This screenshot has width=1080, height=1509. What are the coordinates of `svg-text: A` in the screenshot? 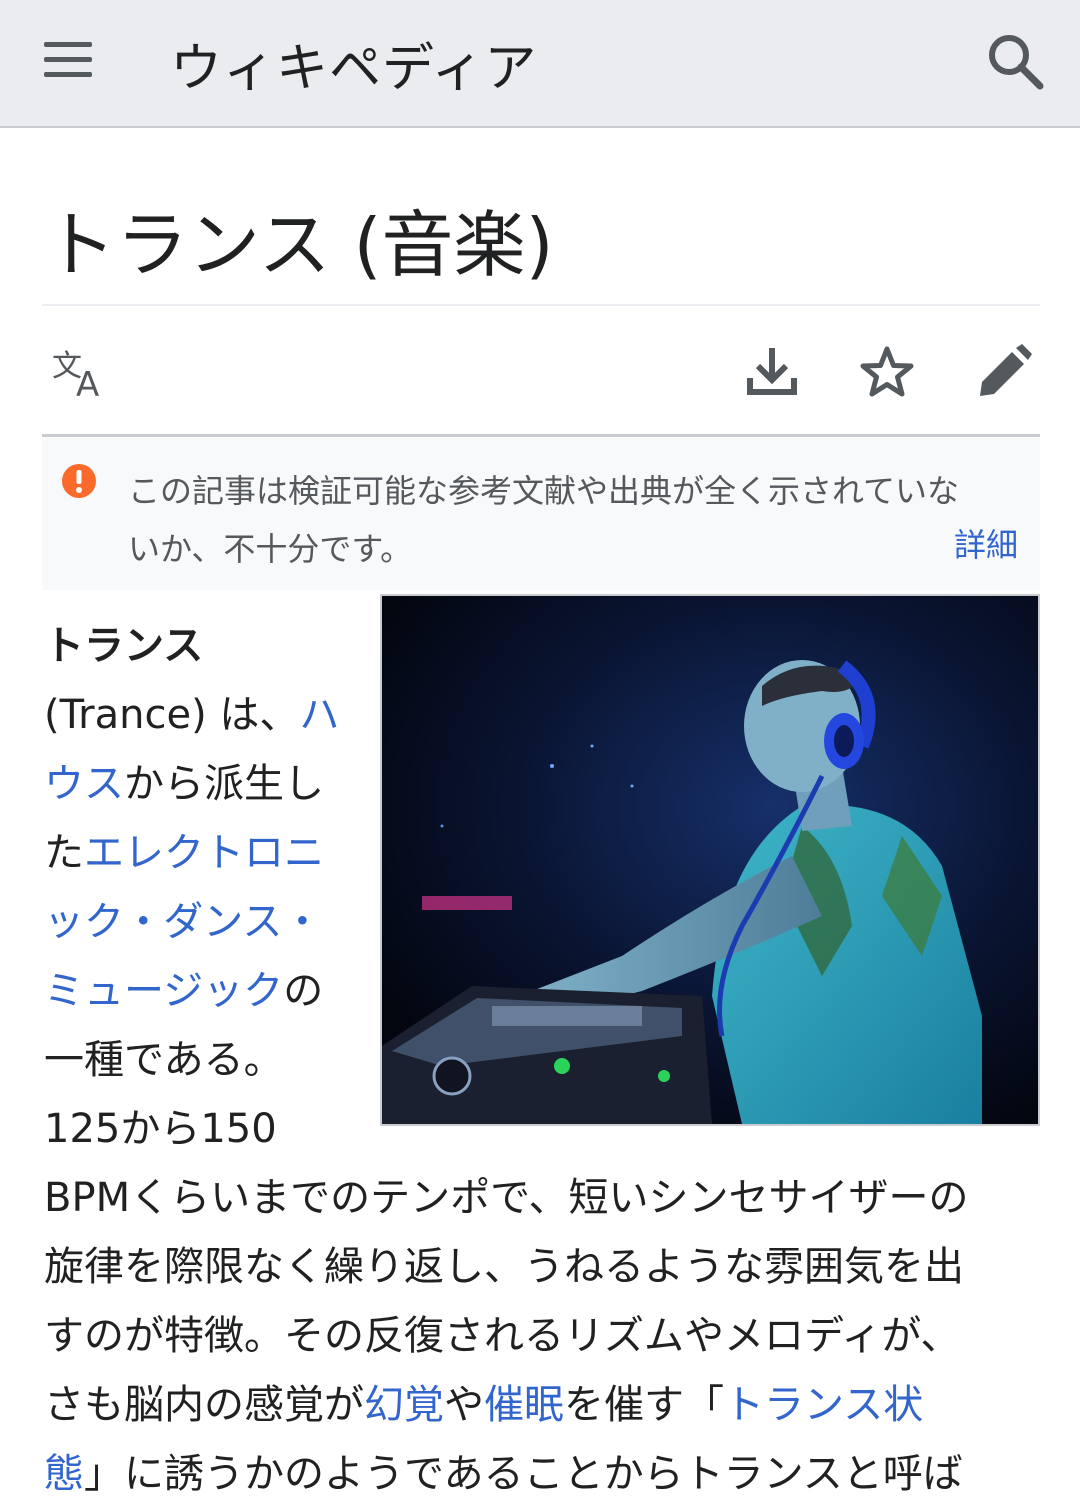 It's located at (87, 383).